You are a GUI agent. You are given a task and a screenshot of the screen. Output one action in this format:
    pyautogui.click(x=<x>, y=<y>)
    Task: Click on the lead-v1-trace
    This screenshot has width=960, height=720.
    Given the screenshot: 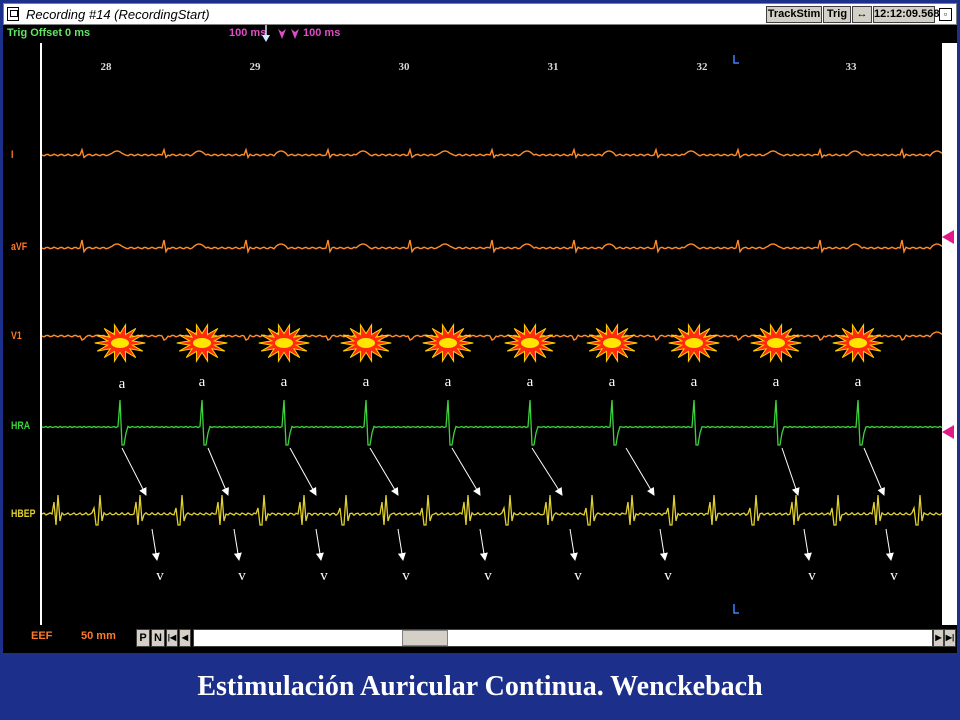 What is the action you would take?
    pyautogui.click(x=492, y=336)
    